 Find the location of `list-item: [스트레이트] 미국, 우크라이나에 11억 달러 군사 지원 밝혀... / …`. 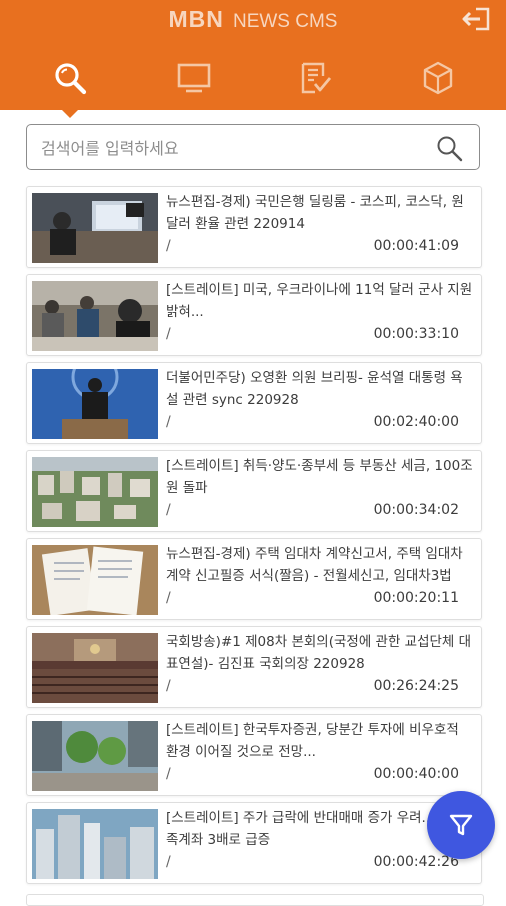

list-item: [스트레이트] 미국, 우크라이나에 11억 달러 군사 지원 밝혀... / … is located at coordinates (254, 315).